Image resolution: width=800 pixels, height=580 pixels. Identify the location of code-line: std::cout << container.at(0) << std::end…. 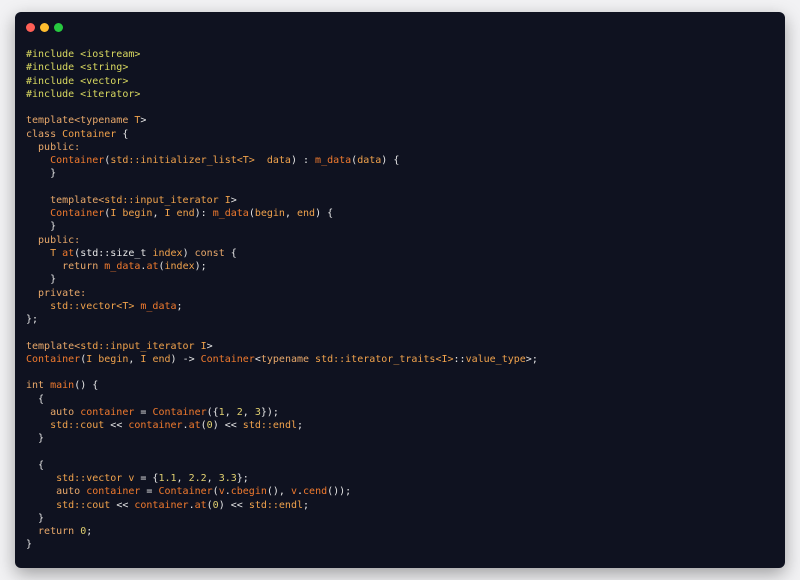
(400, 425).